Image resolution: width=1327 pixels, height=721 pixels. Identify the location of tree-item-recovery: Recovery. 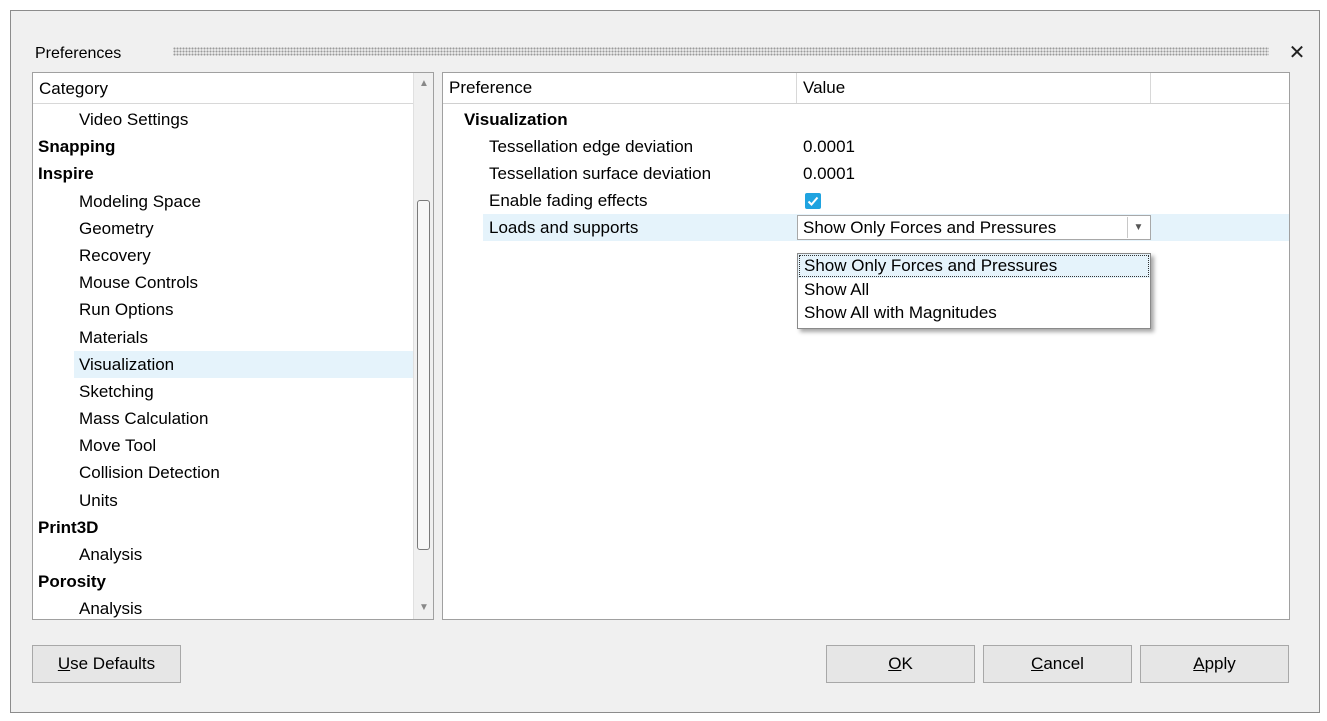
(223, 255).